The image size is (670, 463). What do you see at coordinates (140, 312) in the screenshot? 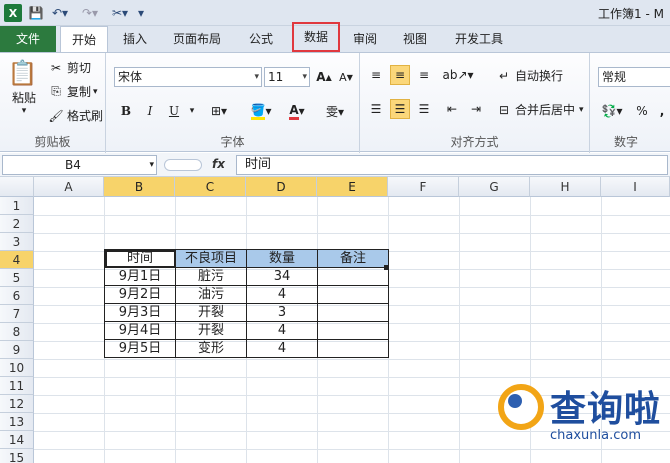
I see `table-cell: 9月3日` at bounding box center [140, 312].